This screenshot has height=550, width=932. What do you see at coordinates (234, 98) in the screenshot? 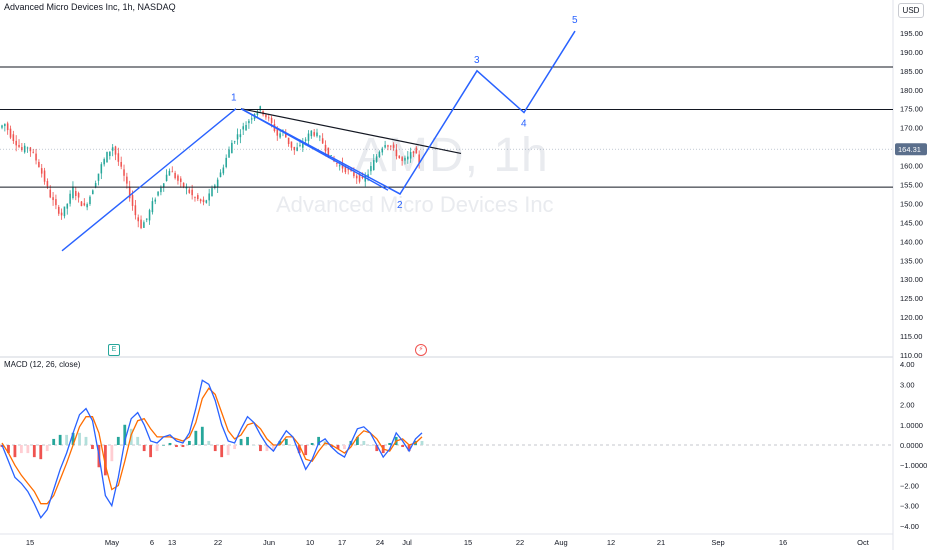
I see `wave-label-1: 1` at bounding box center [234, 98].